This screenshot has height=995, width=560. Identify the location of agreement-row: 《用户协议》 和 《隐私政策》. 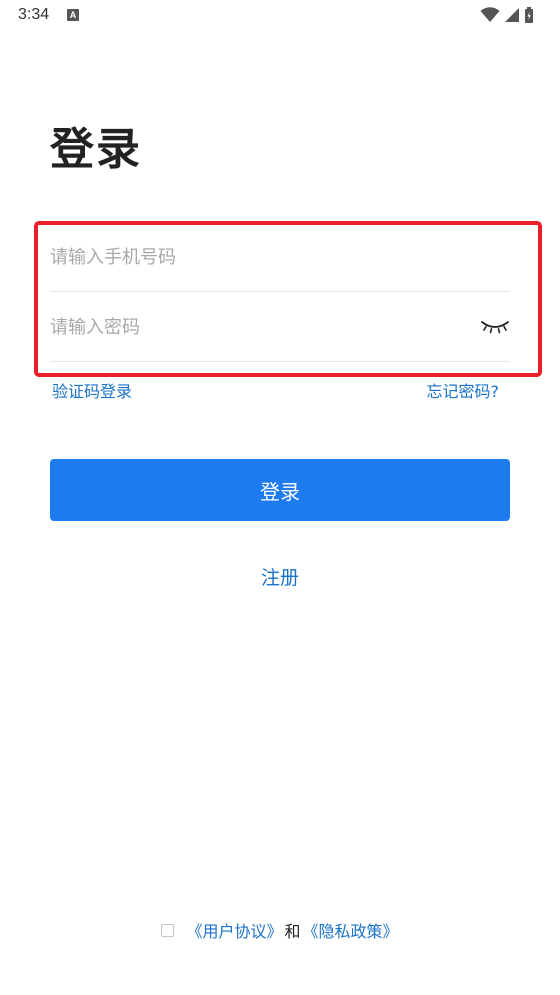
(280, 930).